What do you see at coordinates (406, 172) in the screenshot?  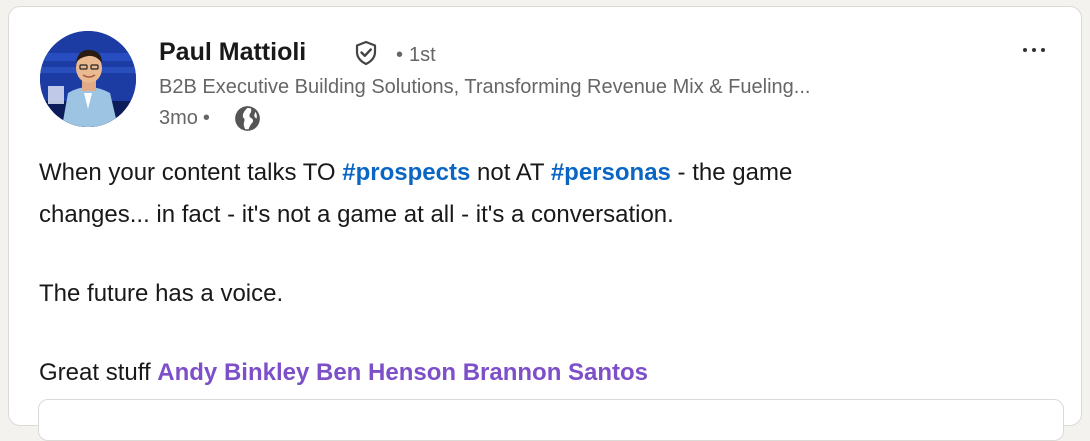 I see `hashtag-prospects: #prospects` at bounding box center [406, 172].